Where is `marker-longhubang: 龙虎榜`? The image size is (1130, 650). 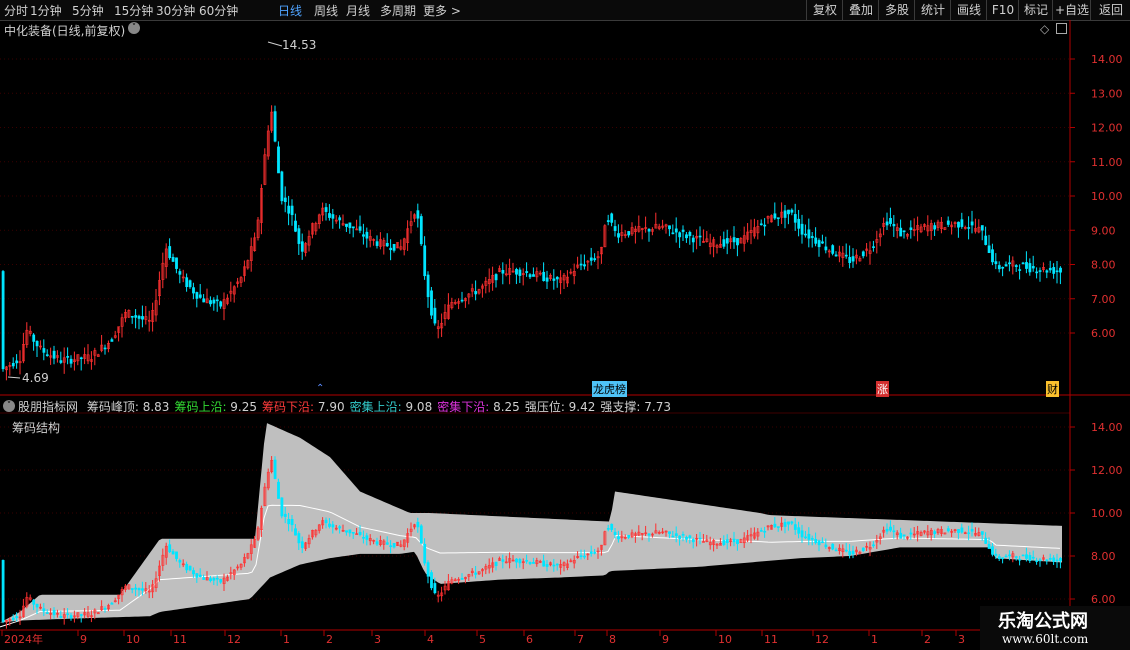 marker-longhubang: 龙虎榜 is located at coordinates (609, 389).